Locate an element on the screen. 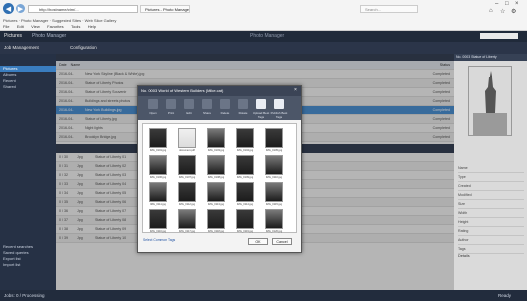 The width and height of the screenshot is (527, 301). user-box is located at coordinates (499, 36).